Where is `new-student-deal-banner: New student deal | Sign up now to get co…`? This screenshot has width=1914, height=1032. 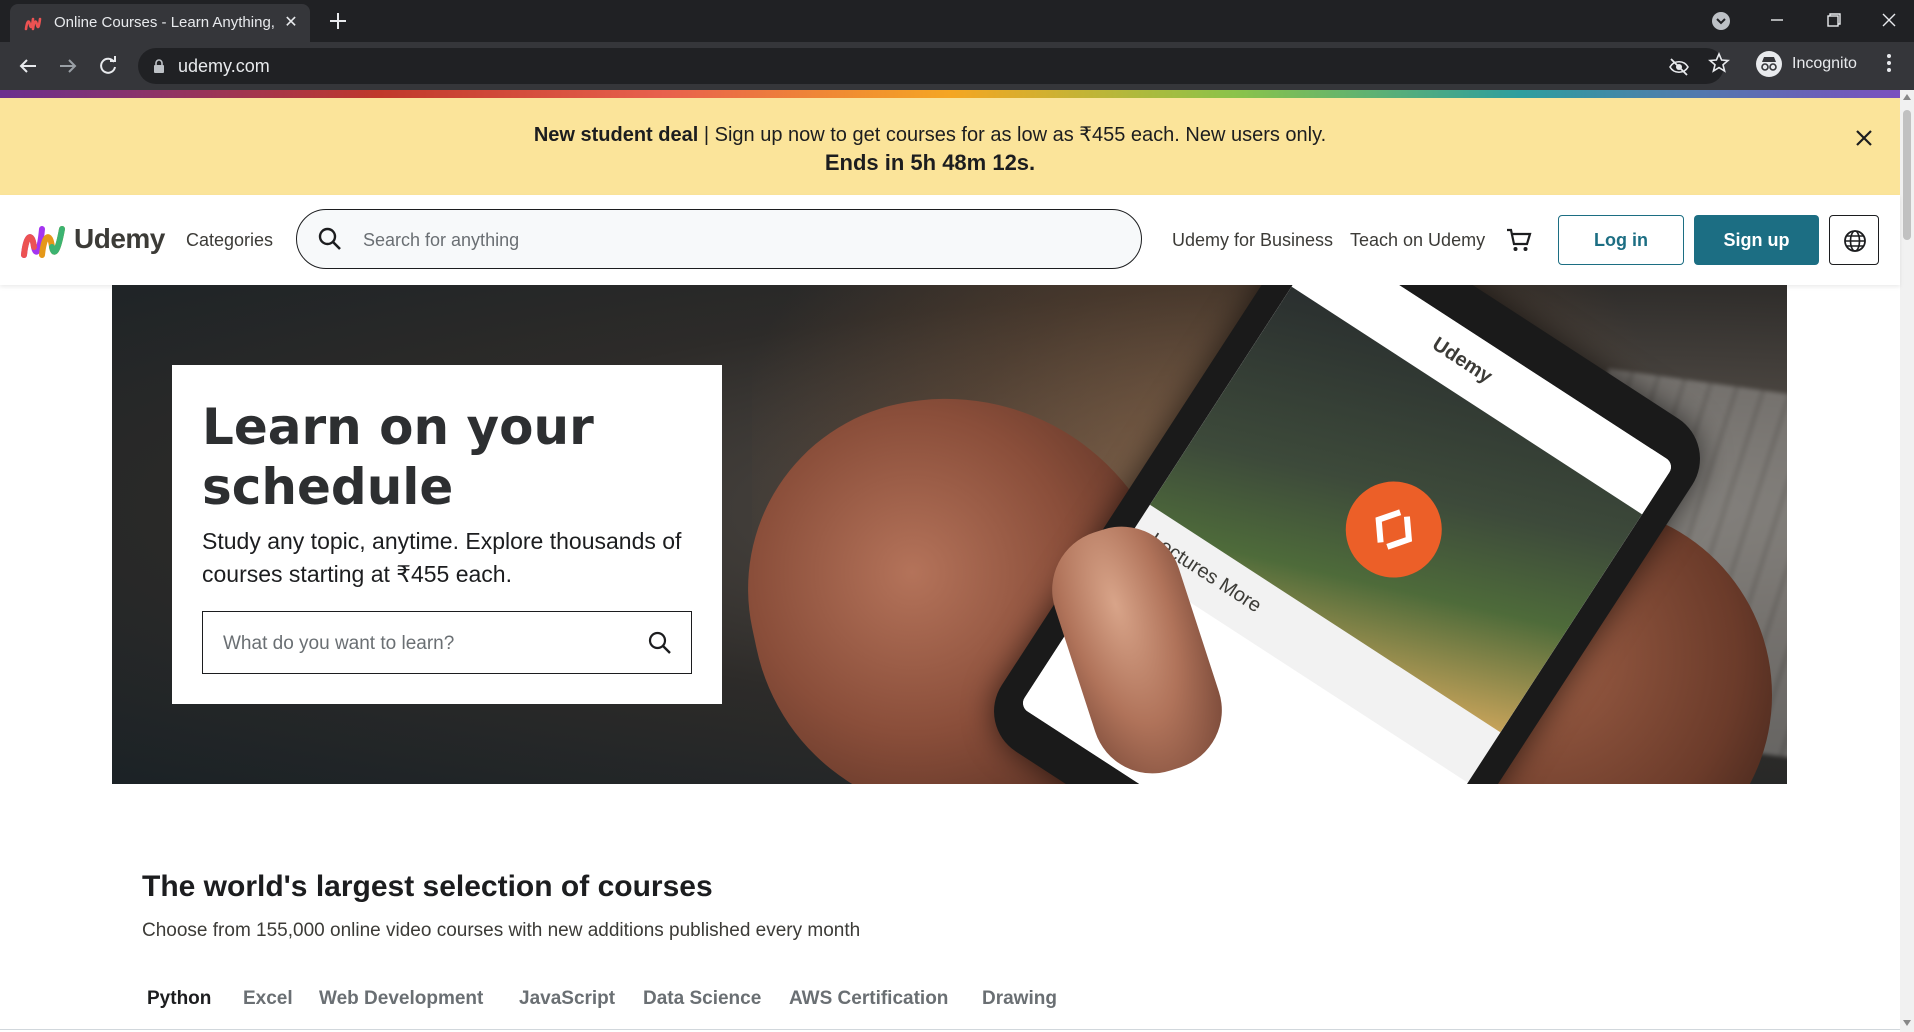 new-student-deal-banner: New student deal | Sign up now to get co… is located at coordinates (950, 146).